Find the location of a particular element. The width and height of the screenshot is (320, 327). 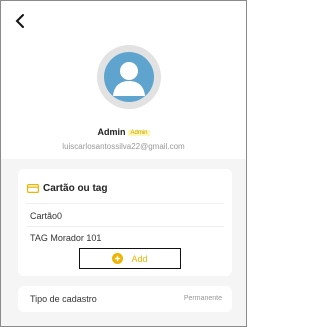

add-label: Add is located at coordinates (139, 258).